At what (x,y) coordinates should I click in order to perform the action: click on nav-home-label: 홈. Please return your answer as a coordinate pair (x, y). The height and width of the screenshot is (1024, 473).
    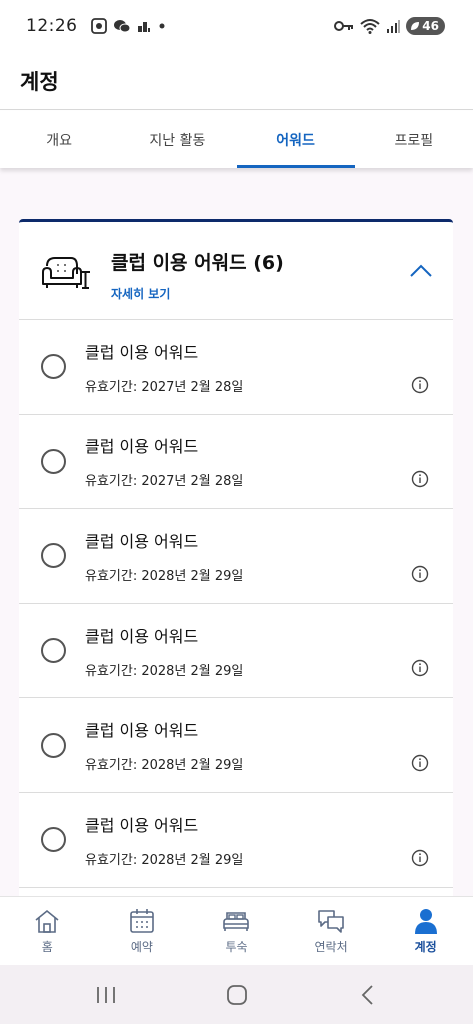
    Looking at the image, I should click on (47, 946).